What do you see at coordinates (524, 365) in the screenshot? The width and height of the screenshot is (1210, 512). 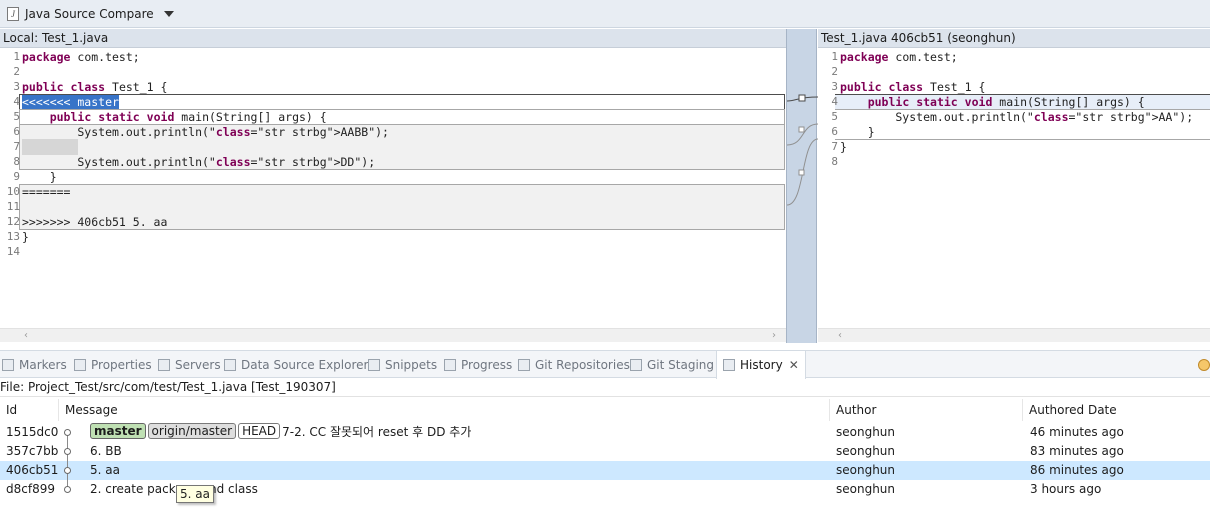 I see `git-repositories-icon` at bounding box center [524, 365].